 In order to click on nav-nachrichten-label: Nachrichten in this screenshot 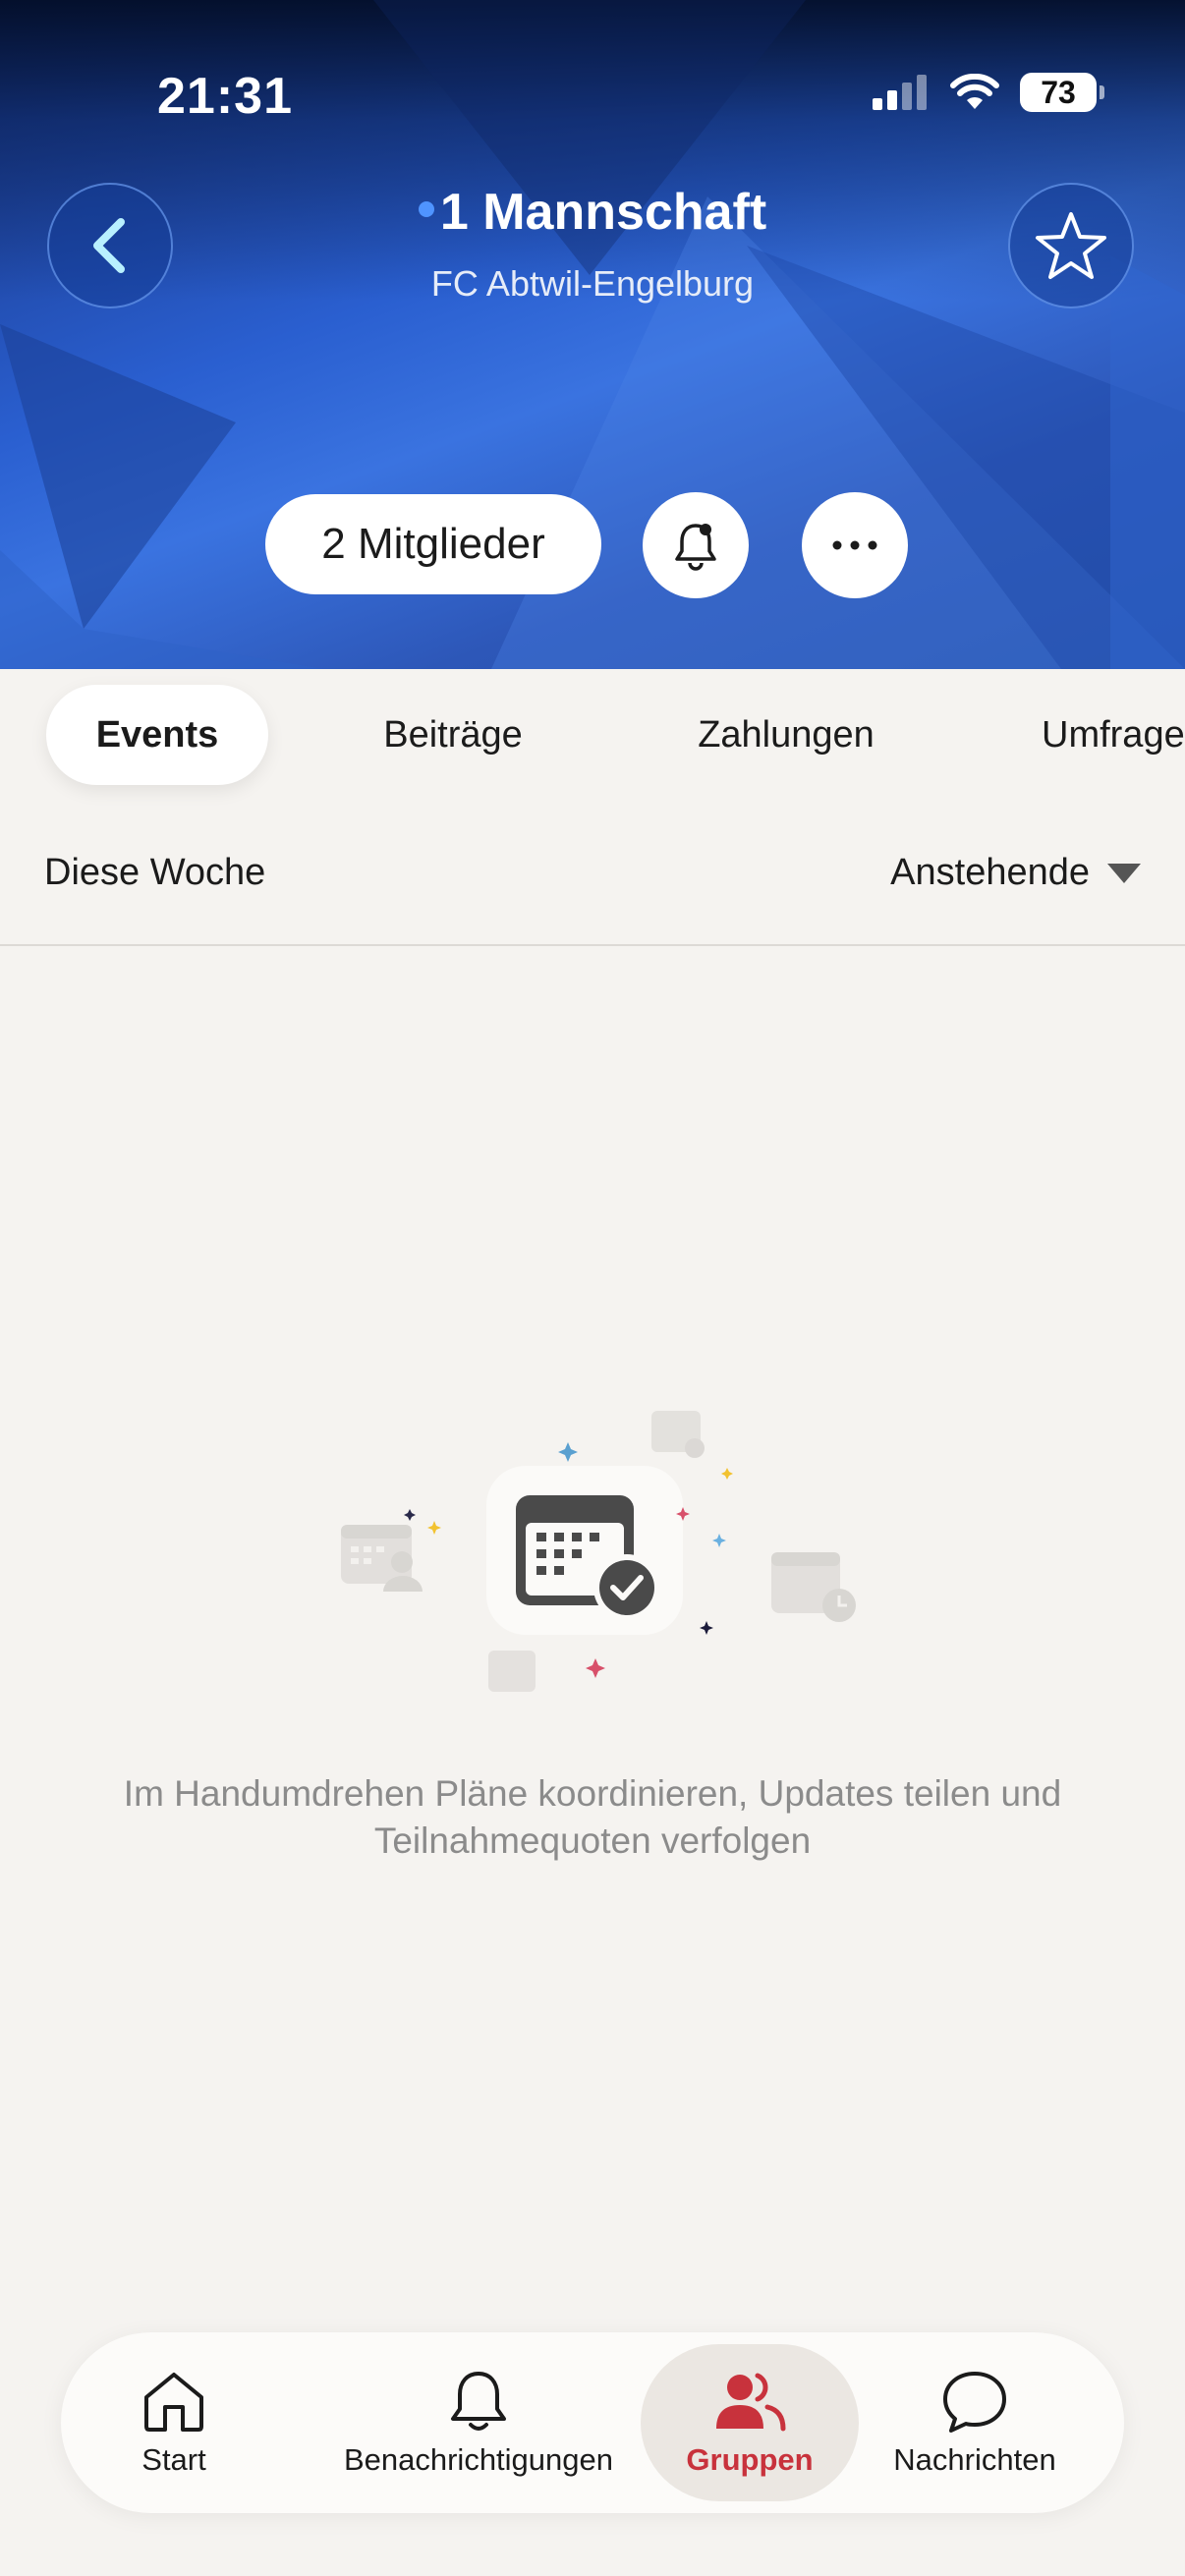, I will do `click(975, 2459)`.